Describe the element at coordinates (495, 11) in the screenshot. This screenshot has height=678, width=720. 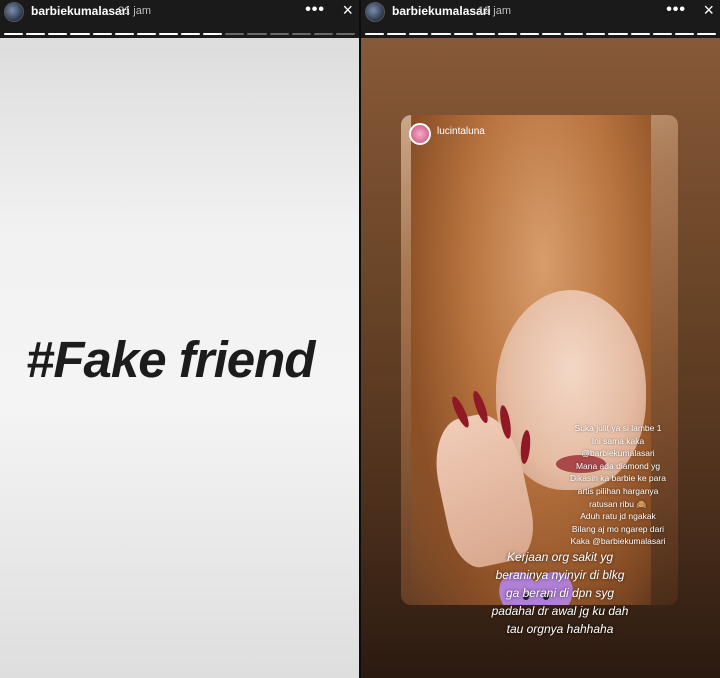
I see `timestamp: 12 jam` at that location.